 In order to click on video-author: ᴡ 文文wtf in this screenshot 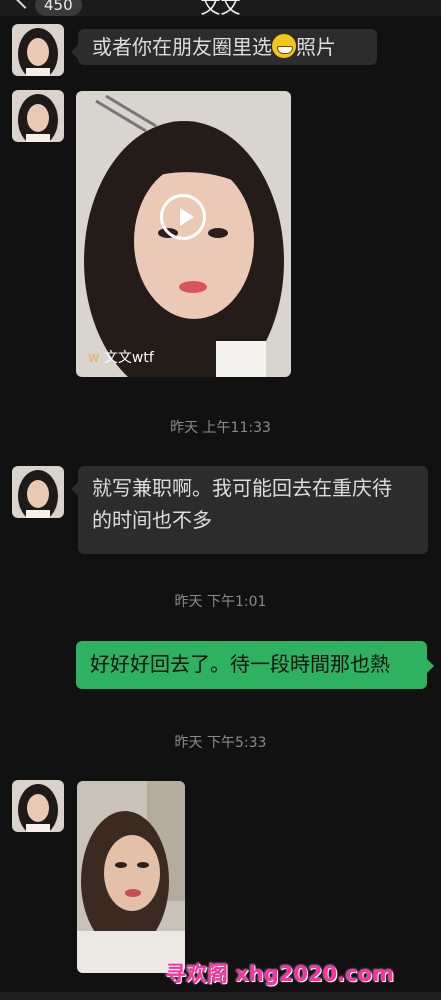, I will do `click(121, 357)`.